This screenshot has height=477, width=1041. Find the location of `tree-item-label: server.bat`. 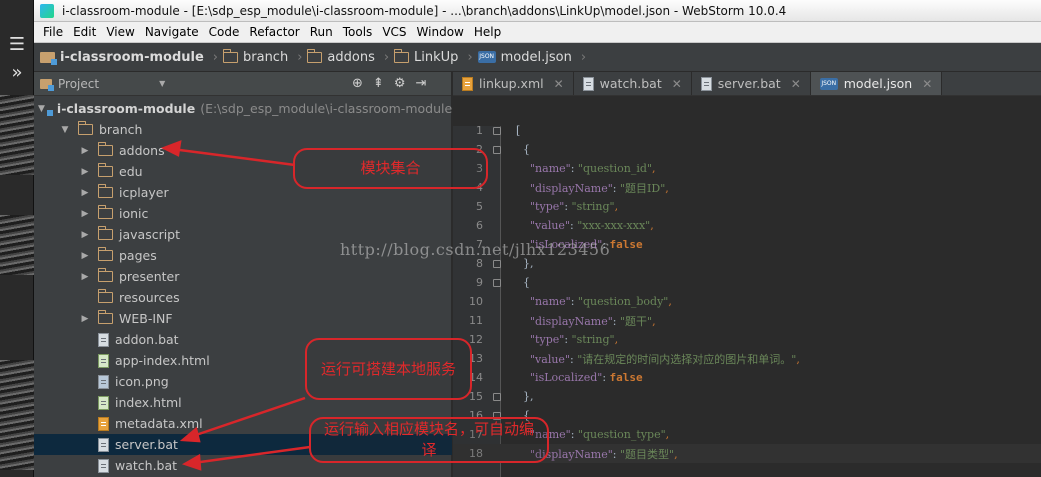

tree-item-label: server.bat is located at coordinates (146, 444).